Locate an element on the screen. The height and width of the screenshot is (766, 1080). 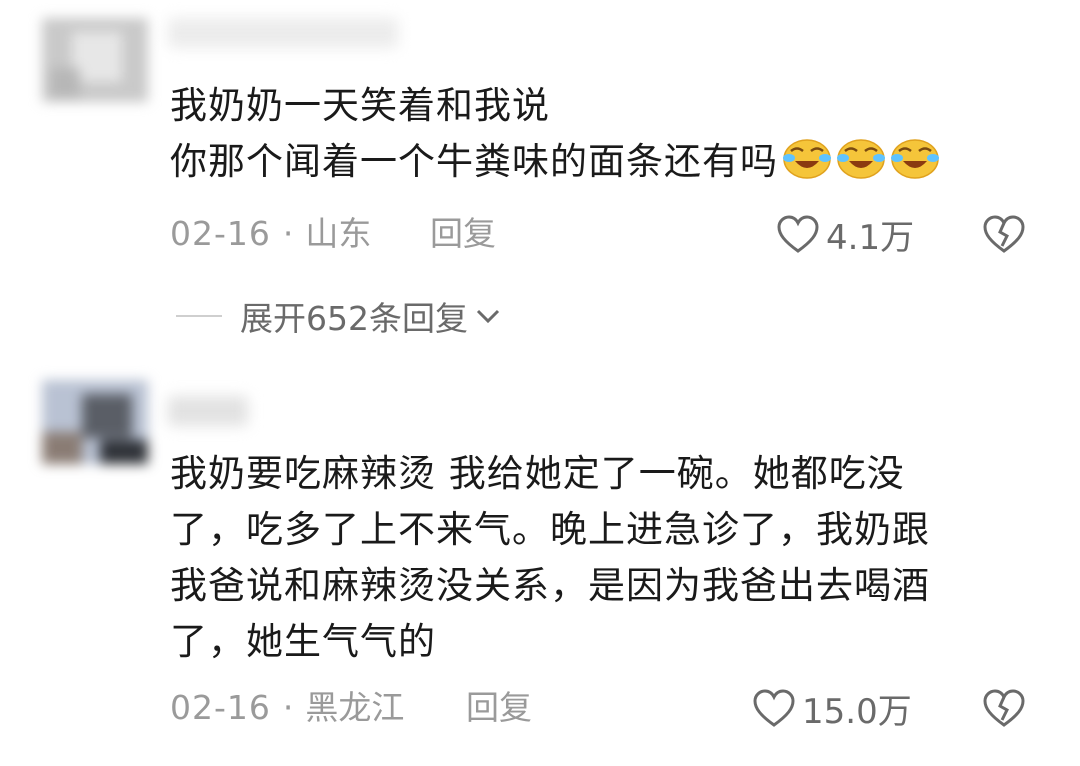
comment-location: 山东 is located at coordinates (338, 233).